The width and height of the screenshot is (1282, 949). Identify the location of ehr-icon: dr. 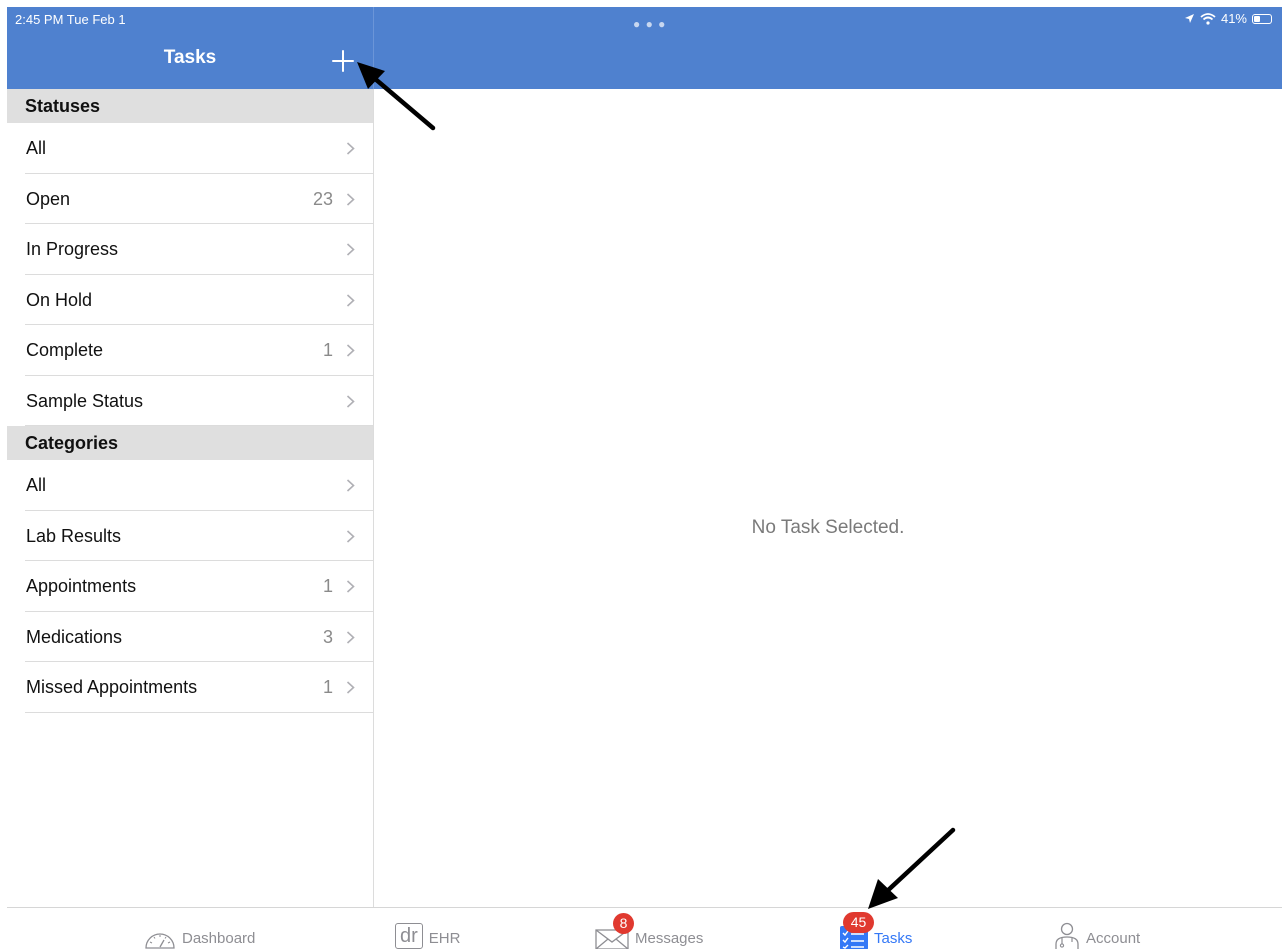
(409, 936).